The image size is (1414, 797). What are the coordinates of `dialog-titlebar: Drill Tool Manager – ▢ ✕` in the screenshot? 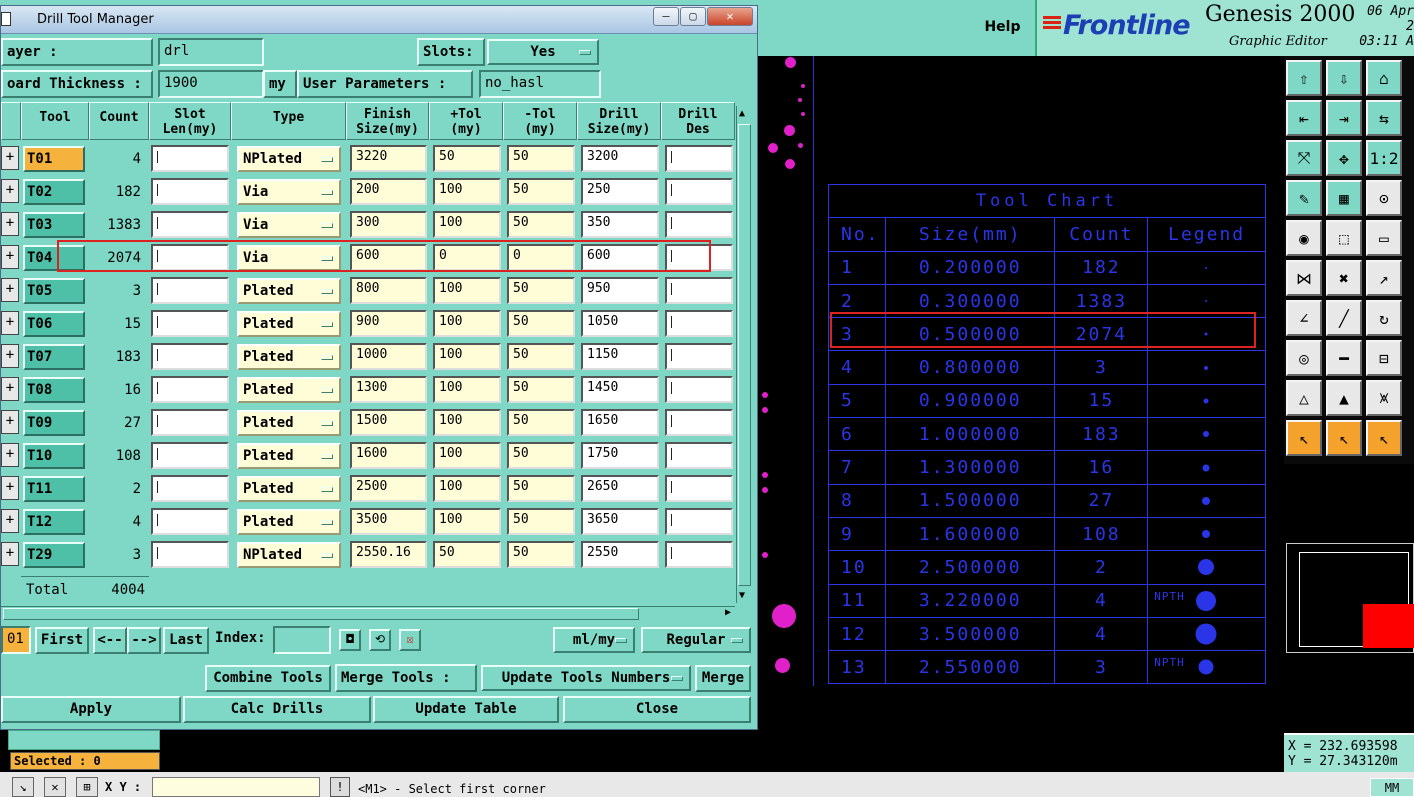 It's located at (379, 20).